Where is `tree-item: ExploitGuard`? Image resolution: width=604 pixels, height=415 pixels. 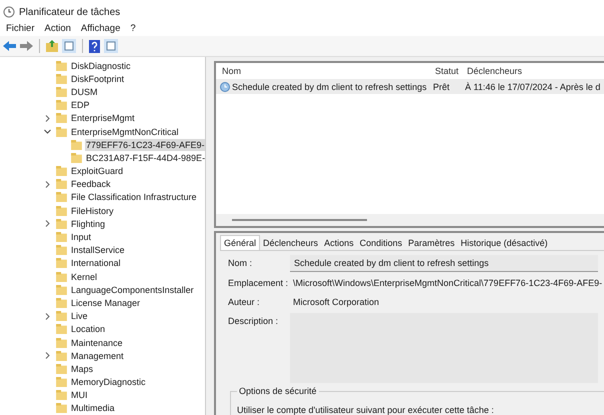
tree-item: ExploitGuard is located at coordinates (97, 171).